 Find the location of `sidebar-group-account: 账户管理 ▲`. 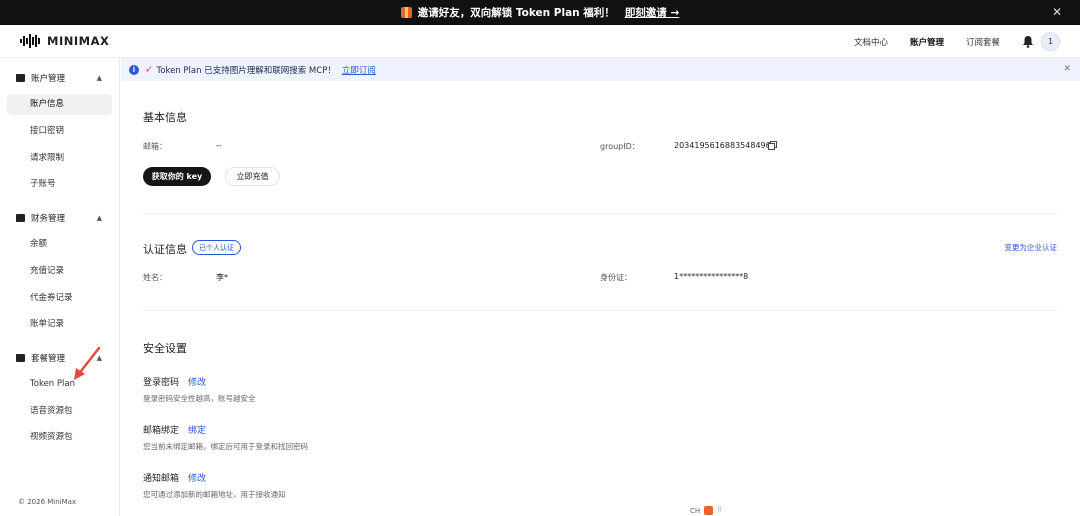

sidebar-group-account: 账户管理 ▲ is located at coordinates (60, 78).